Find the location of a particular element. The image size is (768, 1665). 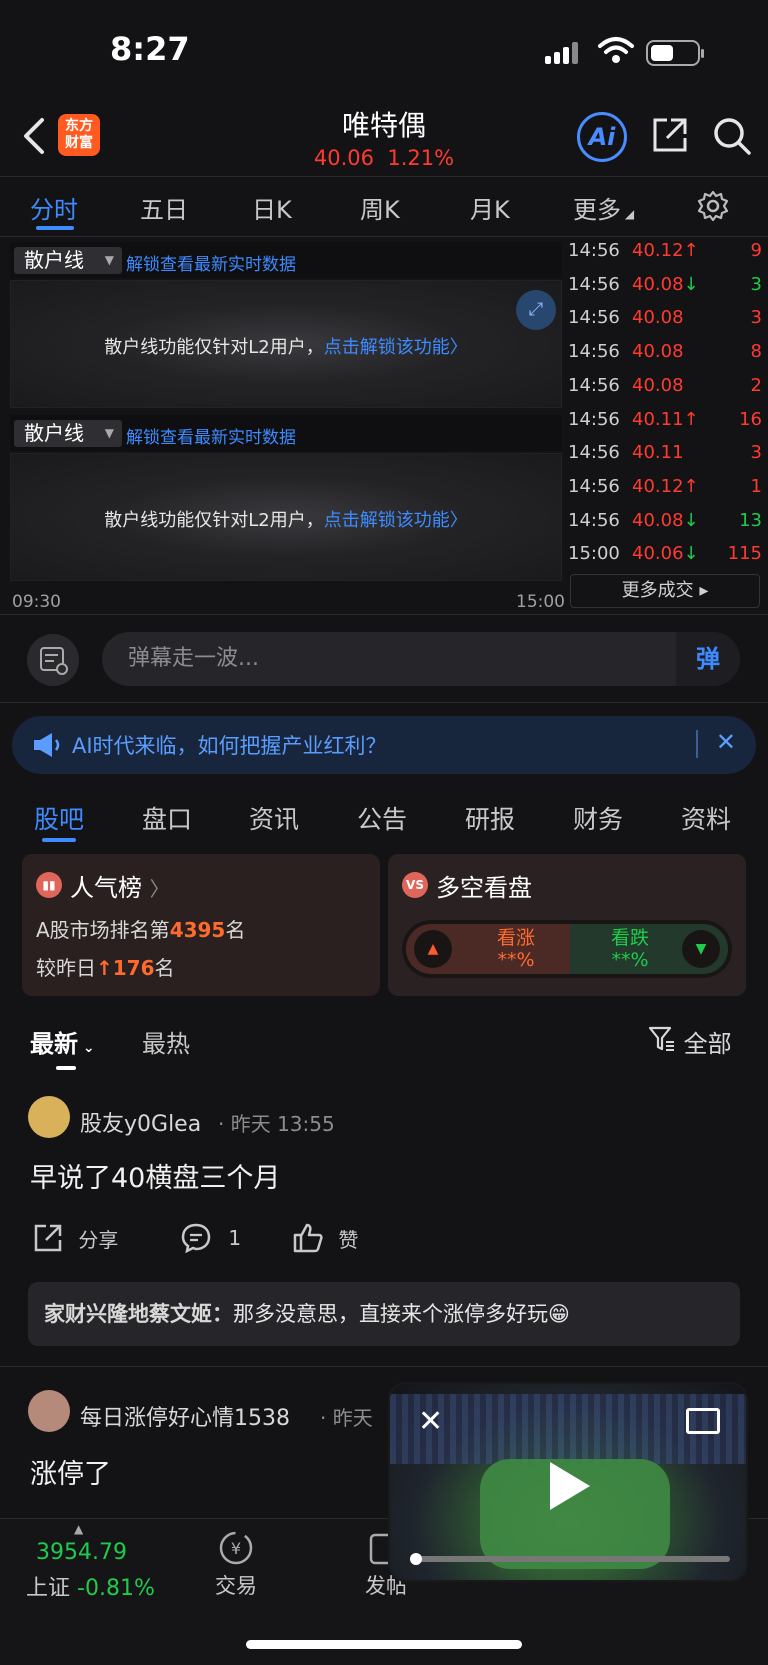

tab-forum: 股吧 is located at coordinates (59, 818).